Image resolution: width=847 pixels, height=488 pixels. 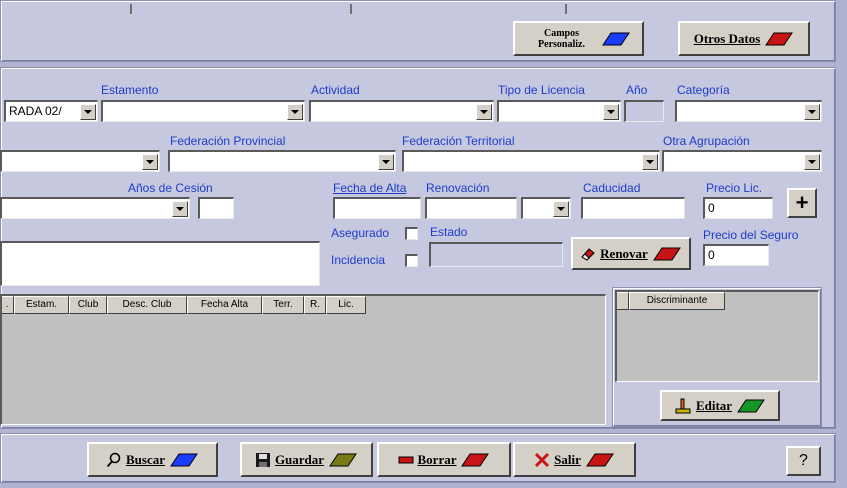 I want to click on olive-pen-icon, so click(x=343, y=459).